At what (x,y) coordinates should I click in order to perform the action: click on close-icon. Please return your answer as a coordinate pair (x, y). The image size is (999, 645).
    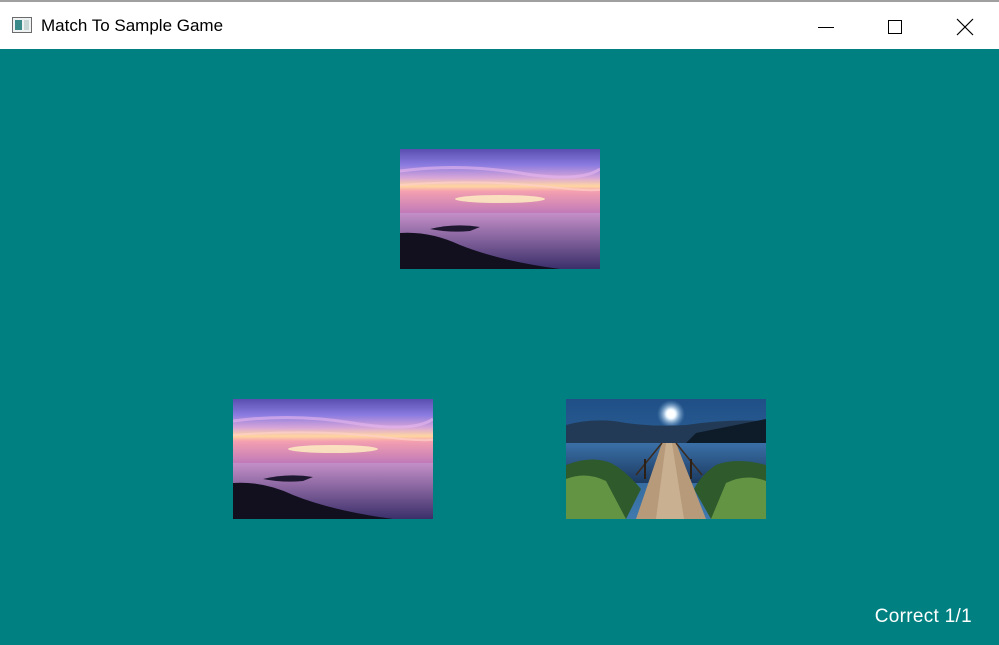
    Looking at the image, I should click on (965, 26).